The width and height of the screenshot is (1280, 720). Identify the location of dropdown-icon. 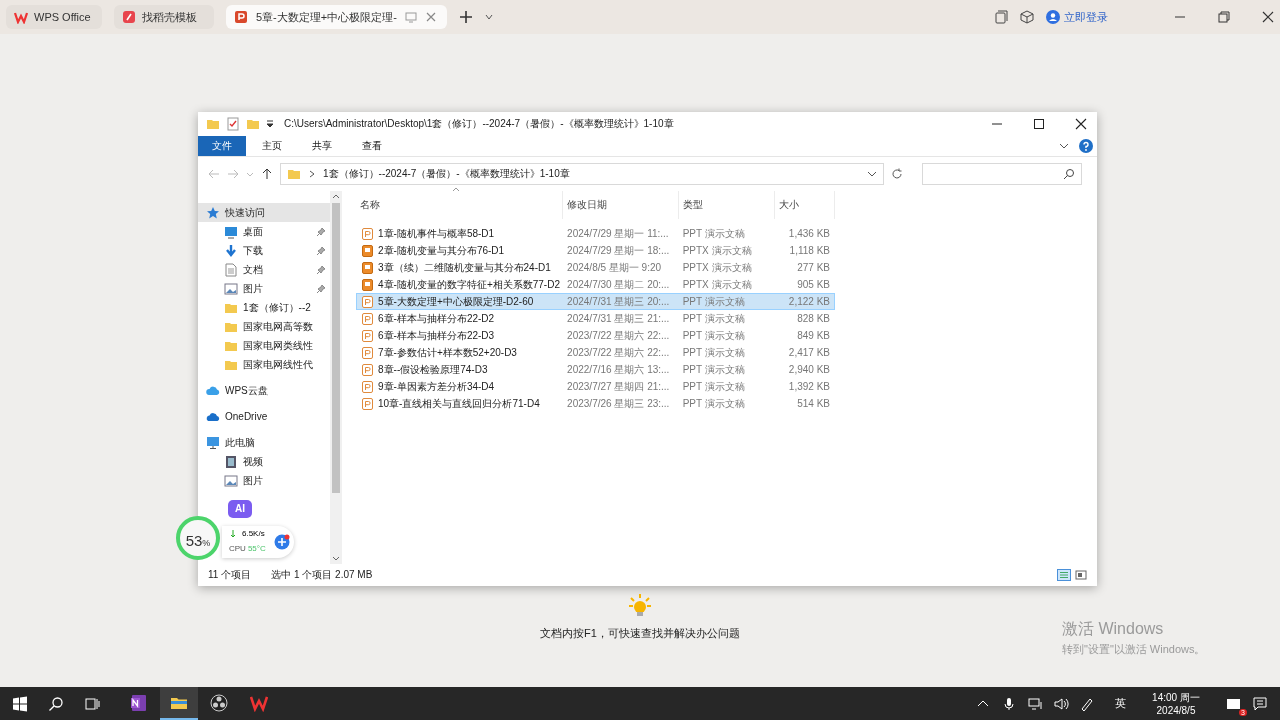
(270, 124).